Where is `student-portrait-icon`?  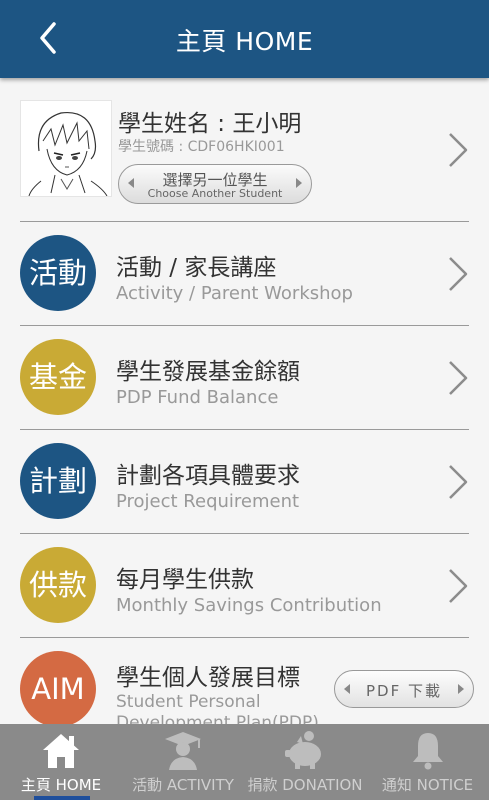 student-portrait-icon is located at coordinates (68, 154).